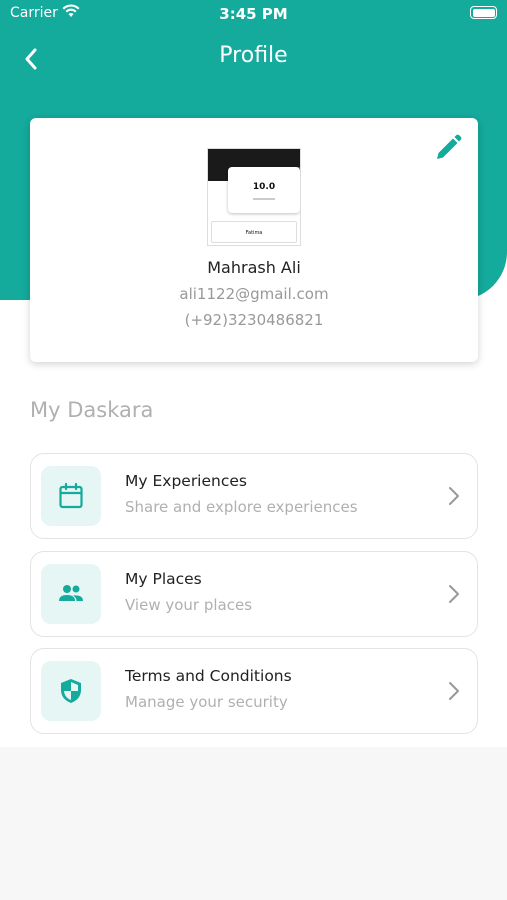 This screenshot has width=507, height=900. What do you see at coordinates (189, 605) in the screenshot?
I see `menu-item-subtitle: View your places` at bounding box center [189, 605].